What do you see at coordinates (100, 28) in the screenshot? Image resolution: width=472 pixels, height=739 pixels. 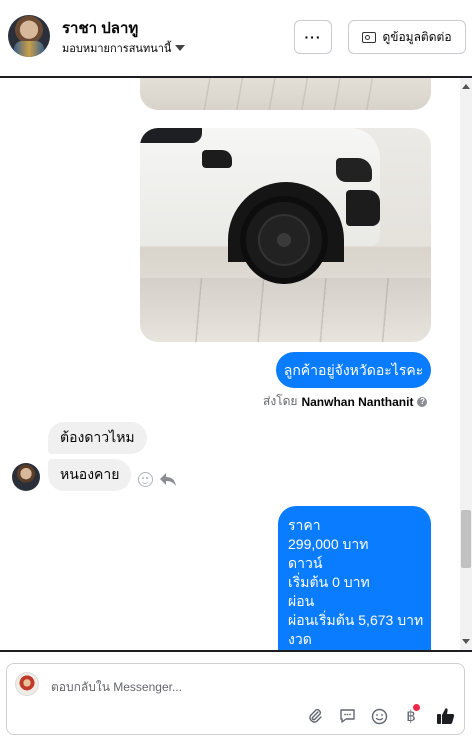 I see `contact-name: ราชา ปลาทู` at bounding box center [100, 28].